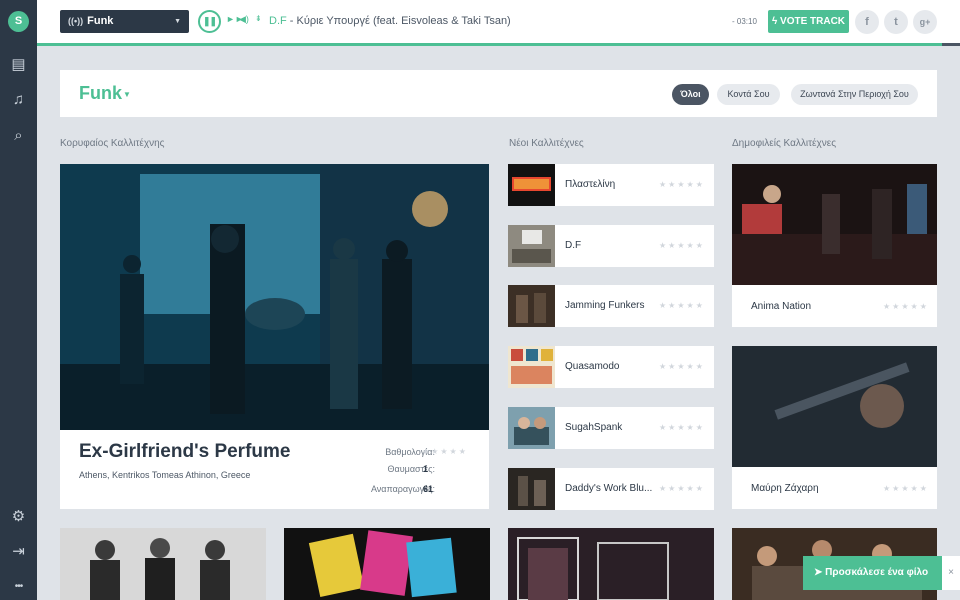 This screenshot has width=960, height=600. Describe the element at coordinates (820, 572) in the screenshot. I see `send-icon: ➤` at that location.